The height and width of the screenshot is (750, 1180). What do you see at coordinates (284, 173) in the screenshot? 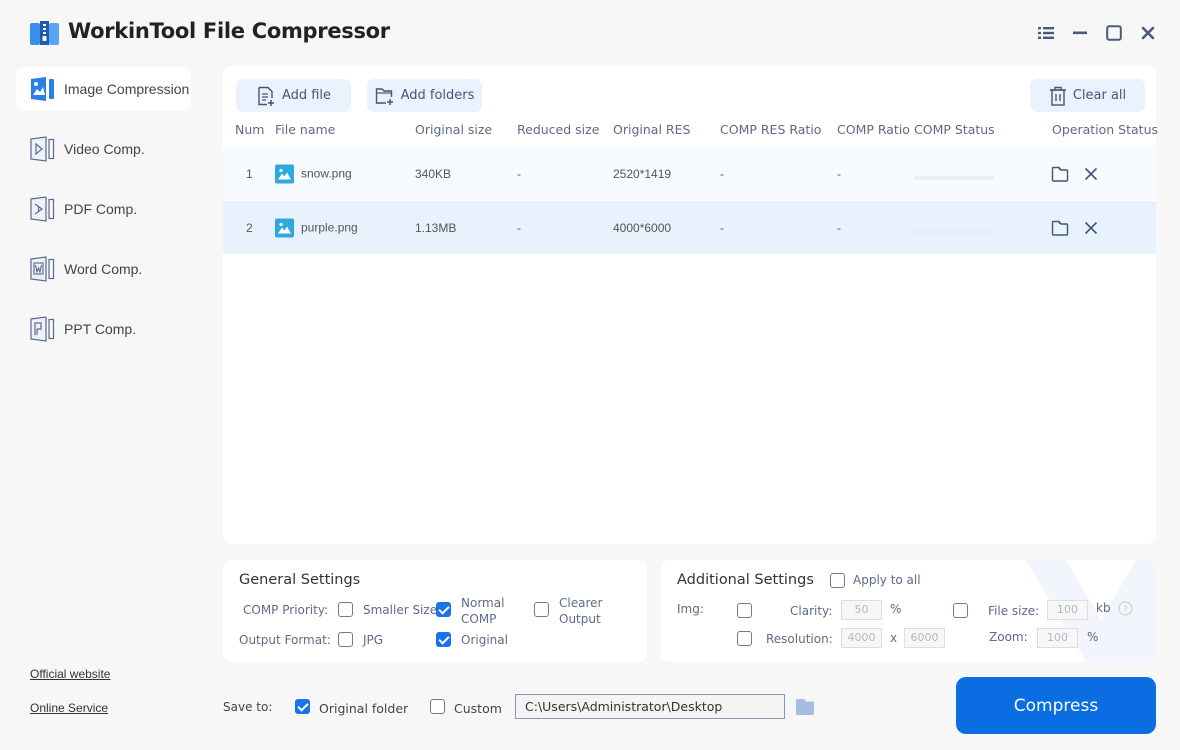
I see `image-file-icon` at bounding box center [284, 173].